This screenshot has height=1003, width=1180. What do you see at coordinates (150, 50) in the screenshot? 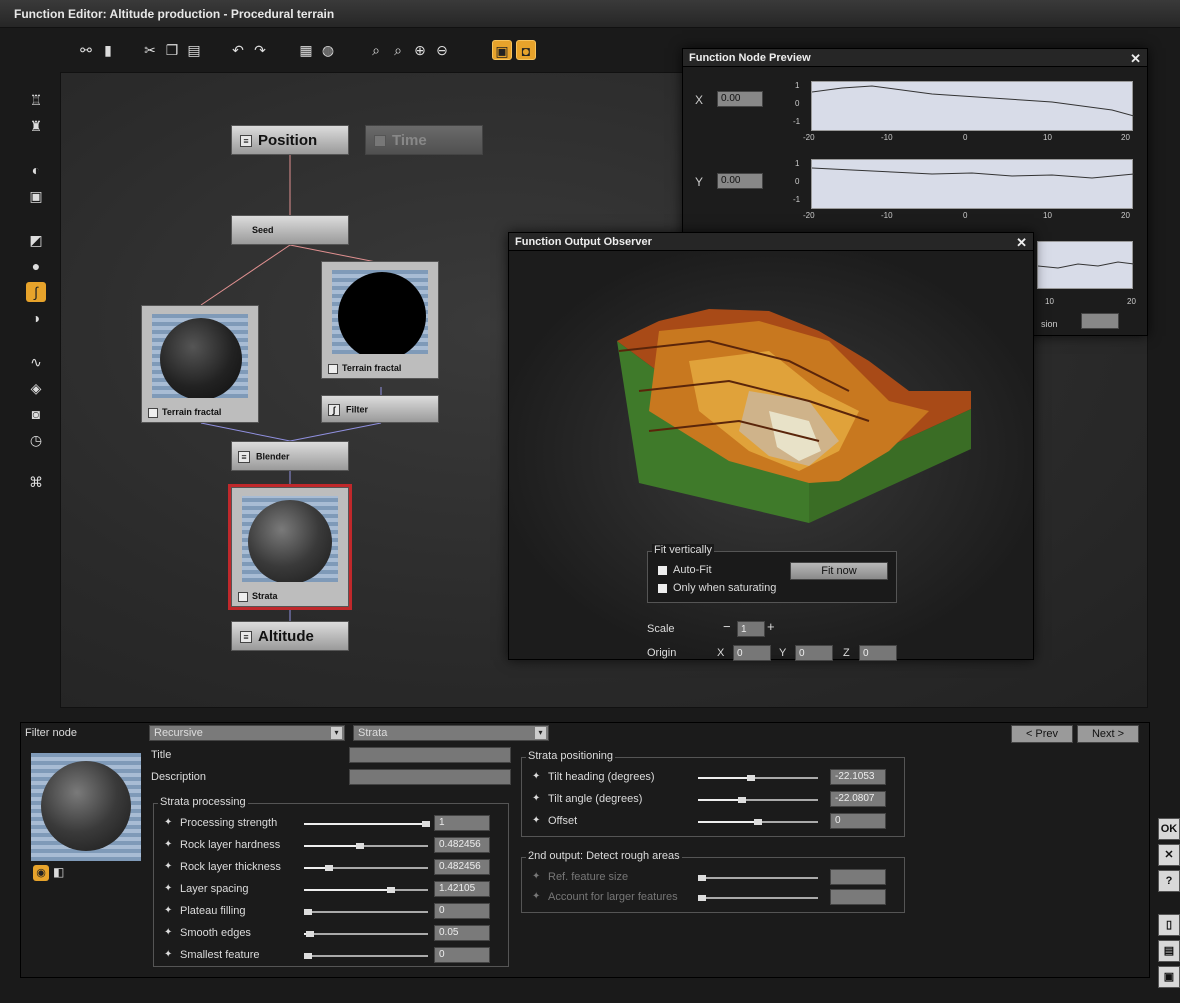
I see `cut-icon: ✂` at bounding box center [150, 50].